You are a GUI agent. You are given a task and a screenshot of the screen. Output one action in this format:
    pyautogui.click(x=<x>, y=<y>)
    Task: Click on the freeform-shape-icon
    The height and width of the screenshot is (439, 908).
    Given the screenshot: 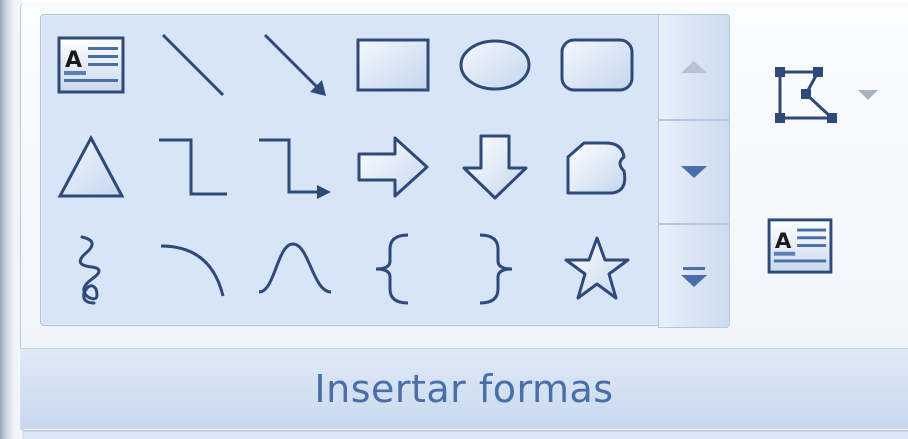 What is the action you would take?
    pyautogui.click(x=597, y=167)
    